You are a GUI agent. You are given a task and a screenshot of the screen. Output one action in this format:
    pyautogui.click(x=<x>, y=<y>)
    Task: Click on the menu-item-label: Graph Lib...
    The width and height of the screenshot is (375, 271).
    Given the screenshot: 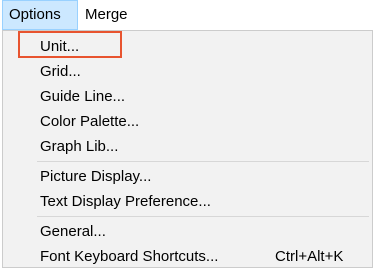 What is the action you would take?
    pyautogui.click(x=79, y=146)
    